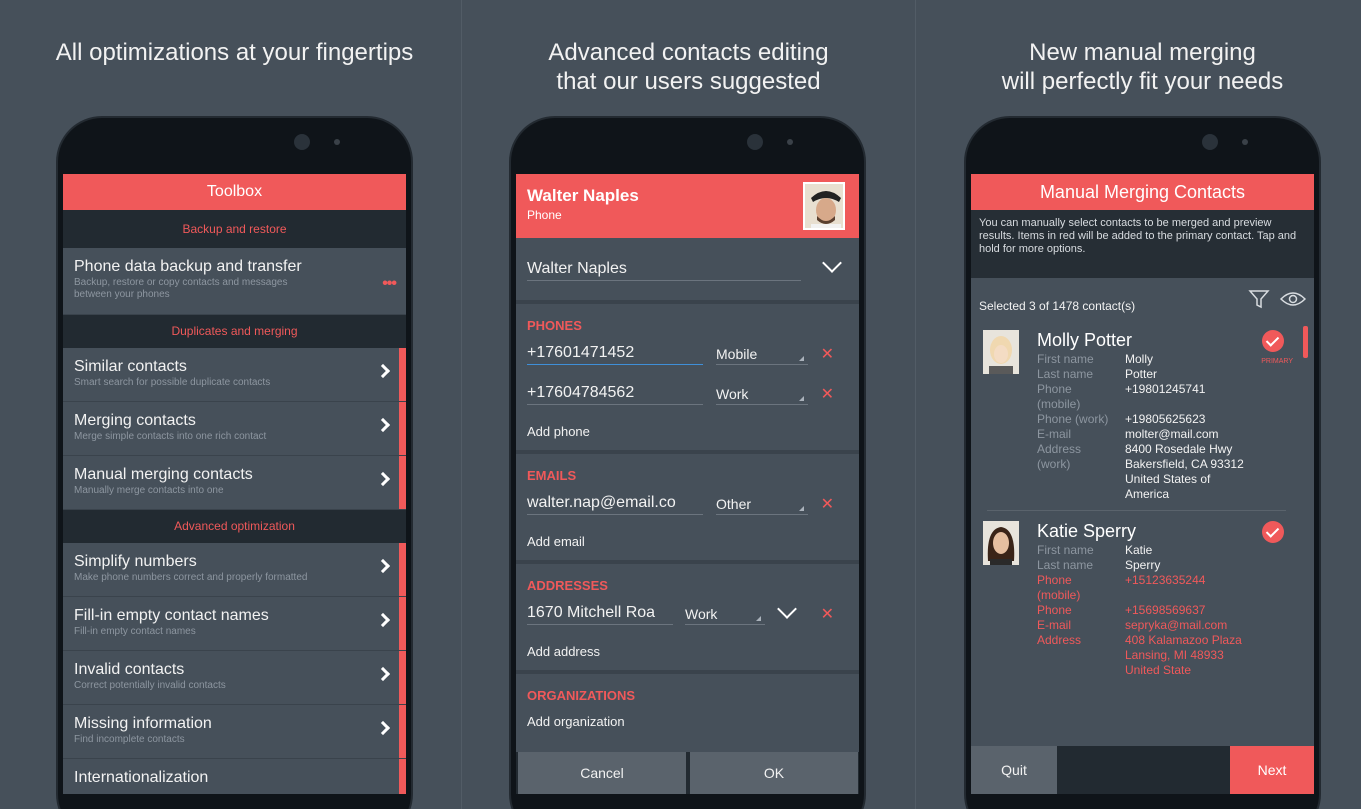  What do you see at coordinates (1059, 456) in the screenshot?
I see `field-label: Address (work)` at bounding box center [1059, 456].